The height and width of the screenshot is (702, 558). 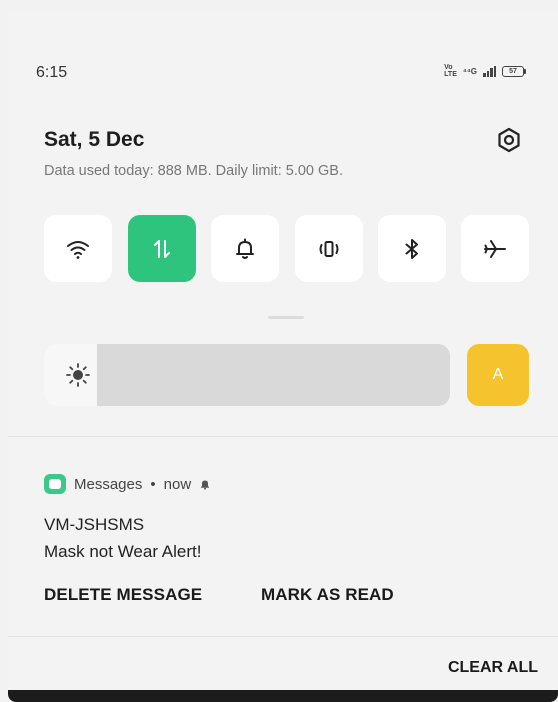 I want to click on mobile-data-toggle, so click(x=162, y=248).